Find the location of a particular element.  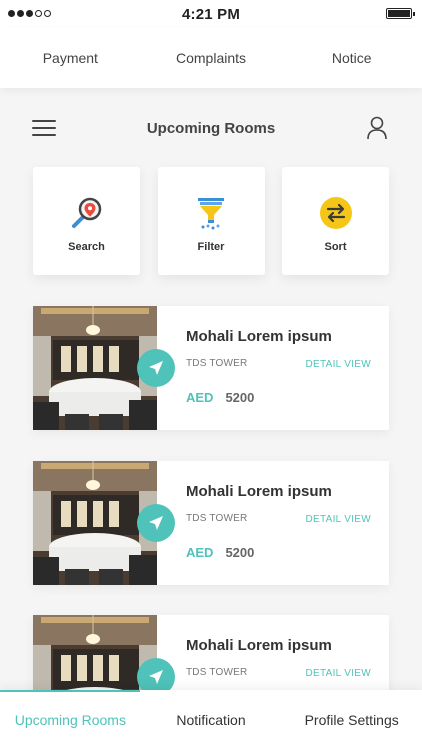

search-label: Search is located at coordinates (86, 247).